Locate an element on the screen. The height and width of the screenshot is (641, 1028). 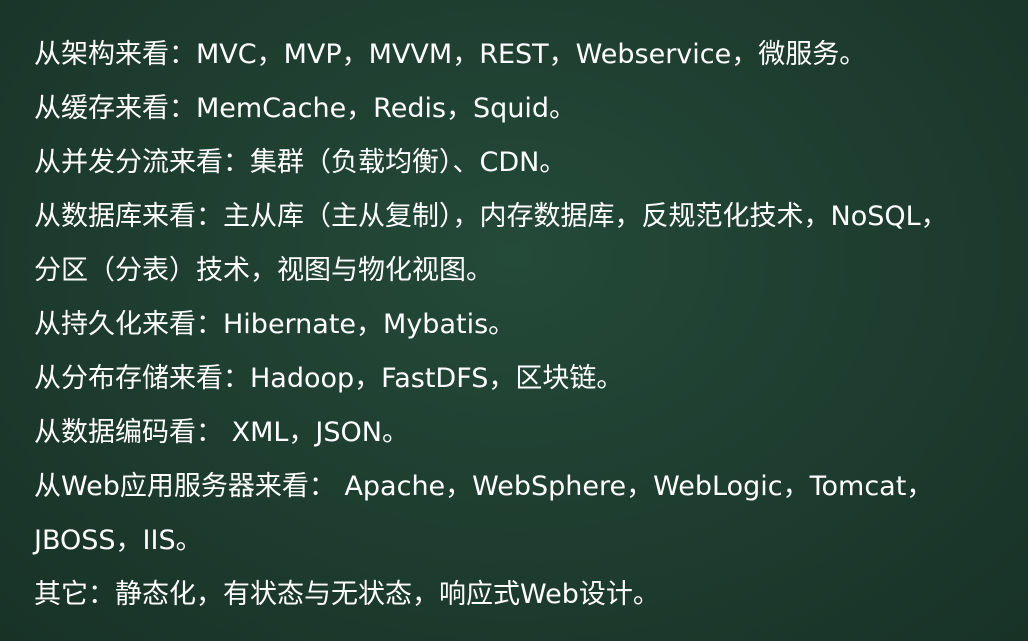
line-data-encoding: 从数据编码看： XML，JSON。 is located at coordinates (221, 432).